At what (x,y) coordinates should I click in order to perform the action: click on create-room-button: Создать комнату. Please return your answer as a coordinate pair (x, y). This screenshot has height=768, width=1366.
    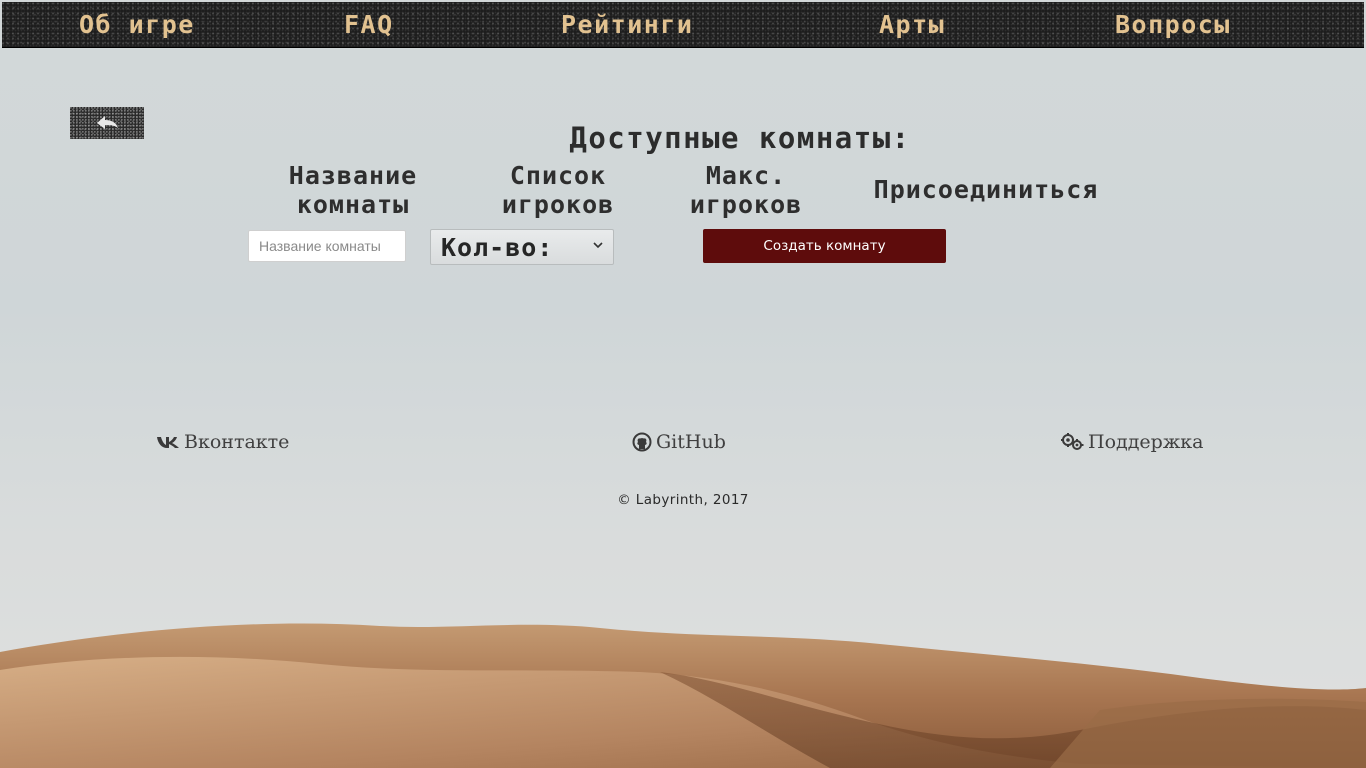
    Looking at the image, I should click on (824, 246).